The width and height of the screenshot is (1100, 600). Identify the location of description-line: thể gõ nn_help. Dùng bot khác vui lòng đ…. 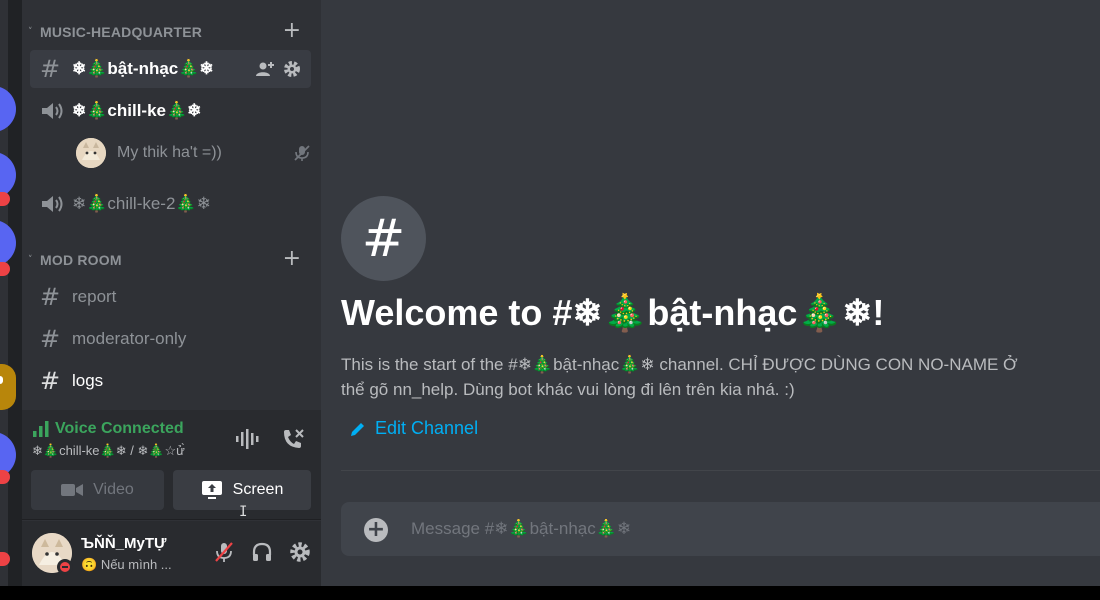
(568, 389).